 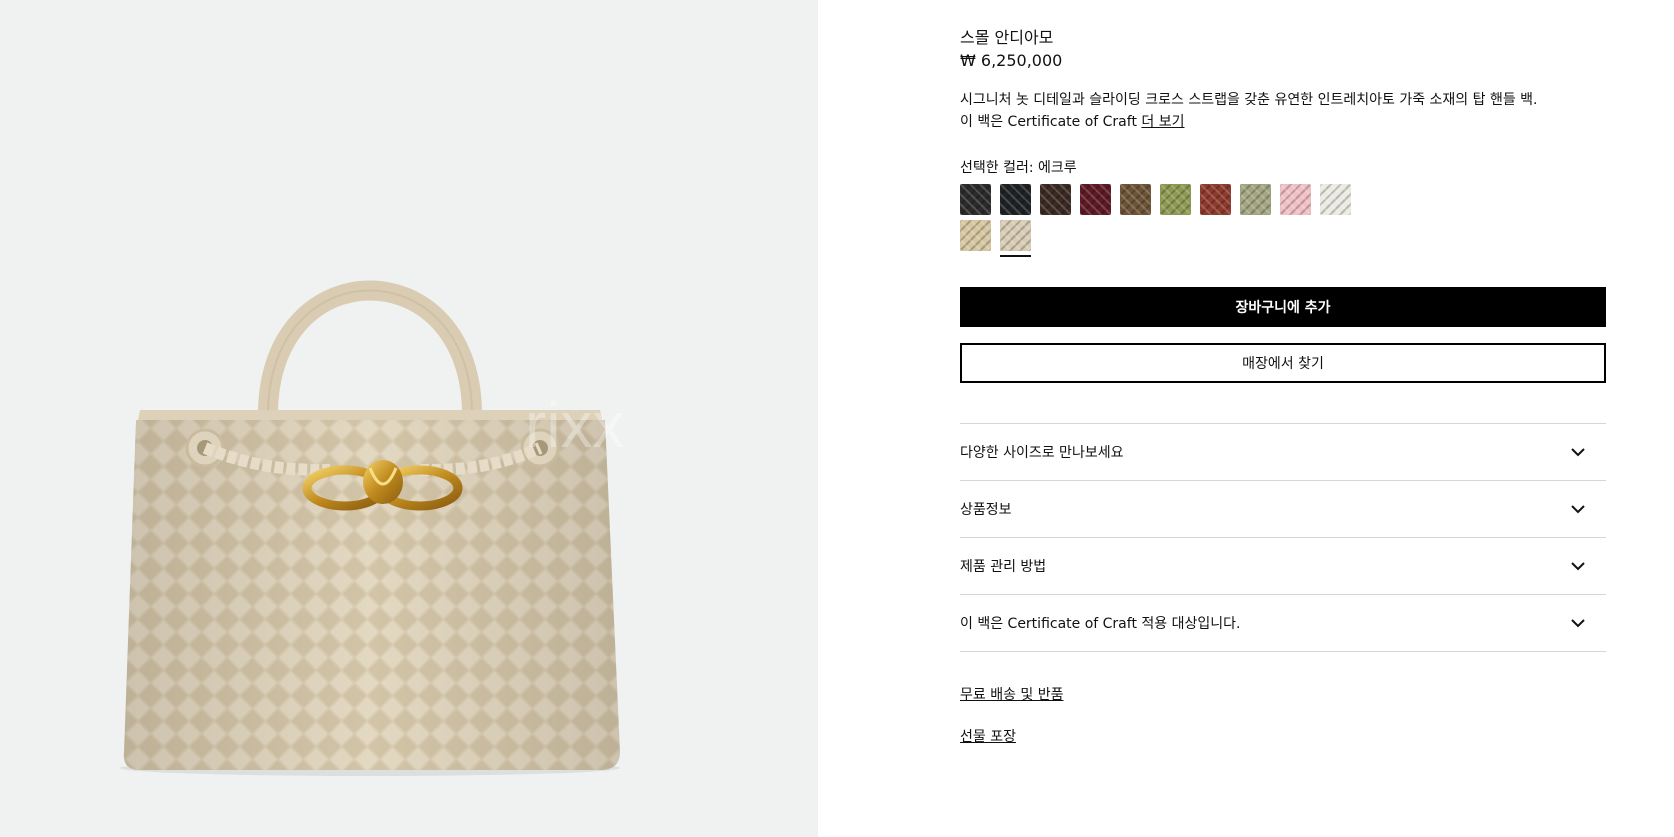 What do you see at coordinates (1012, 694) in the screenshot?
I see `shipping-returns-link: 무료 배송 및 반품` at bounding box center [1012, 694].